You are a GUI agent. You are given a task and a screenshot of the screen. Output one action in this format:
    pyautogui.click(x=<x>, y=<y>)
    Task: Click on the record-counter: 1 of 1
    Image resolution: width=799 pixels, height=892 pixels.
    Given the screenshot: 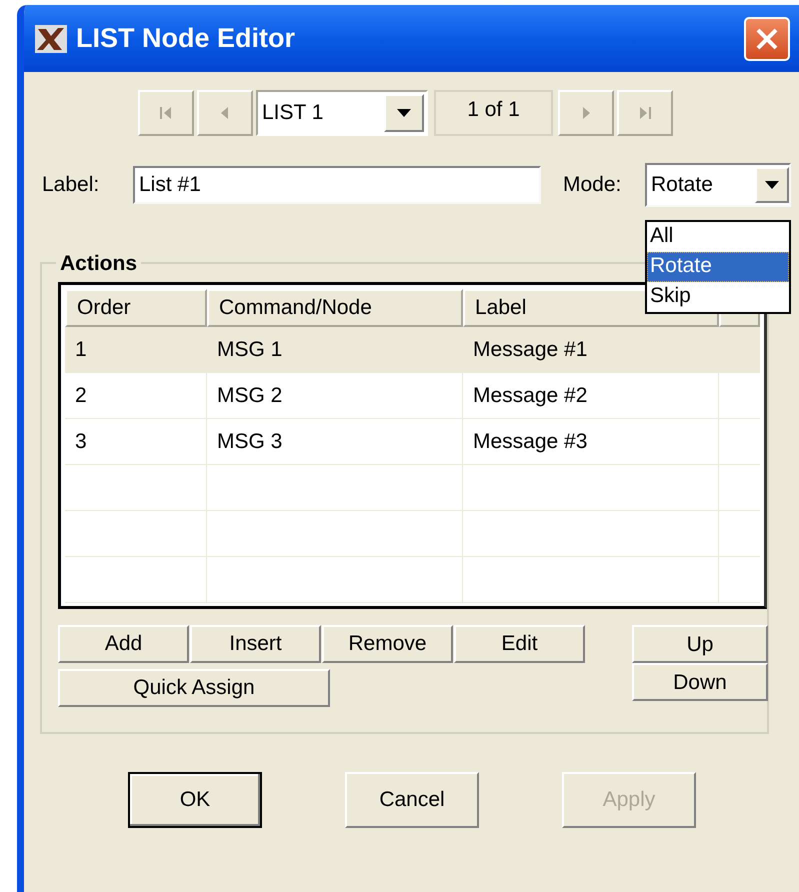 What is the action you would take?
    pyautogui.click(x=493, y=113)
    